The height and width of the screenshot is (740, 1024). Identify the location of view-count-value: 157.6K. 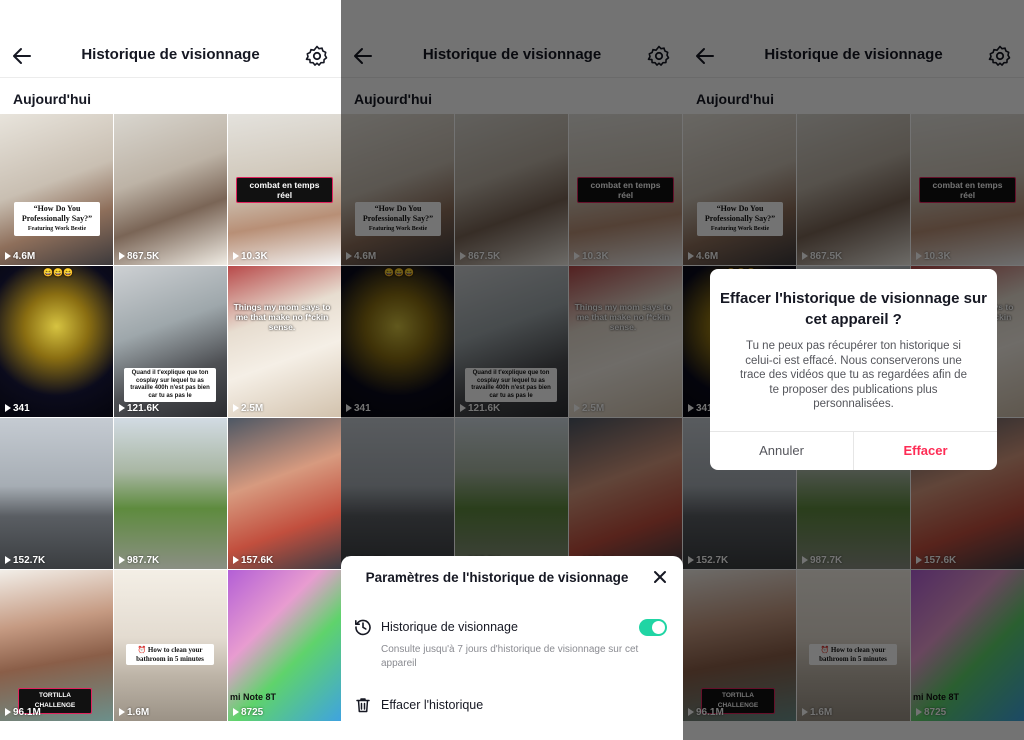
(257, 560).